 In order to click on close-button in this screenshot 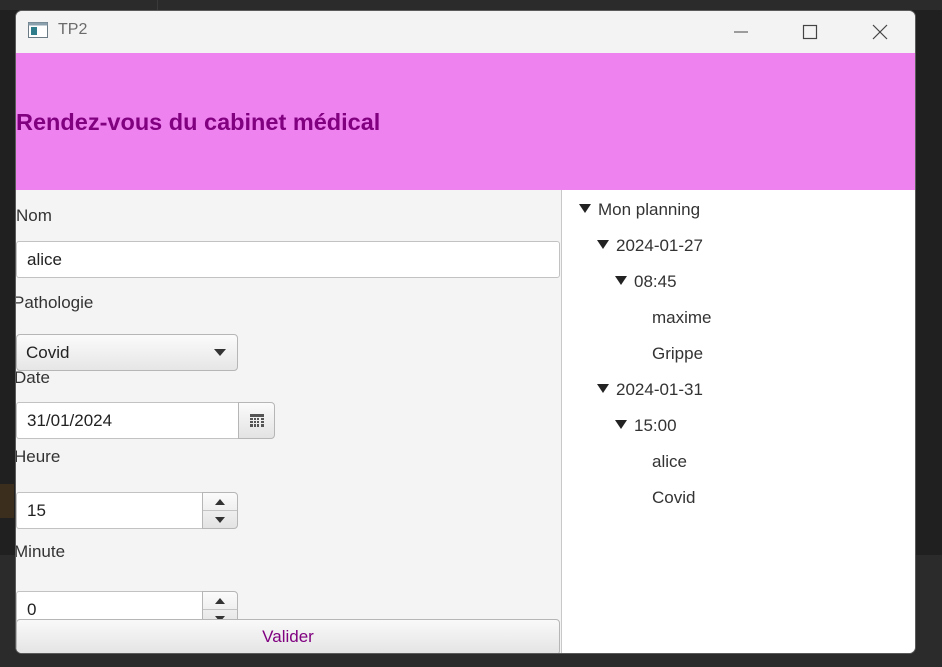, I will do `click(880, 32)`.